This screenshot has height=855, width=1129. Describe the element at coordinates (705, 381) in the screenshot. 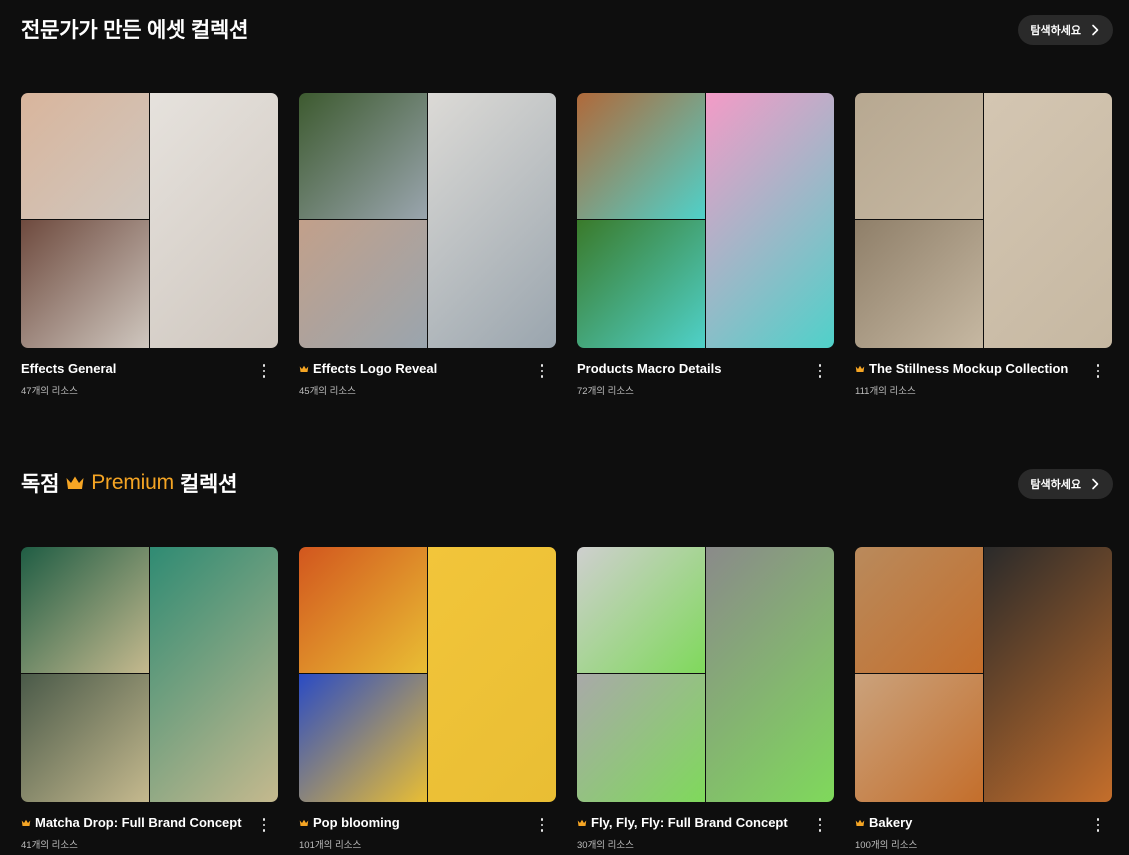

I see `card-meta: Products Macro Details 72개의 리소스` at that location.